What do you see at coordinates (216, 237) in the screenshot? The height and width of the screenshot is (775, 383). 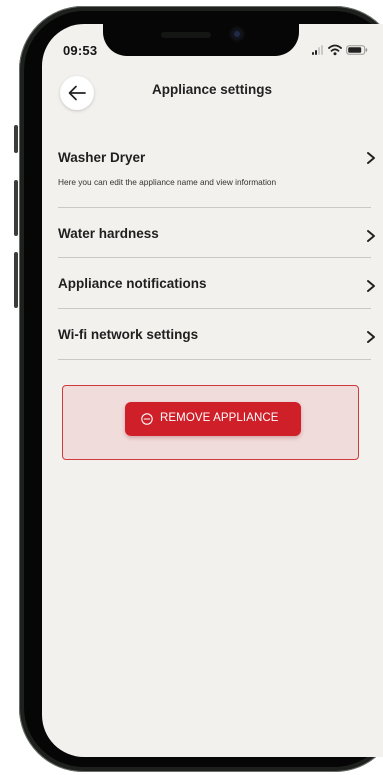 I see `settings-item-water-hardness: Water hardness` at bounding box center [216, 237].